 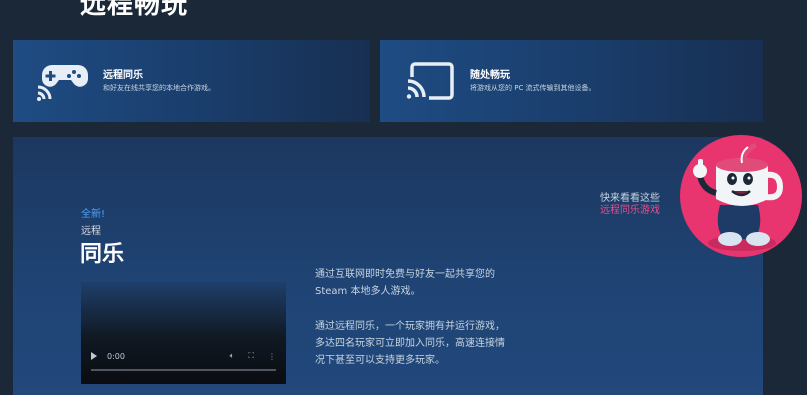 I want to click on remote-play-together-card: 远程同乐 和好友在线共享您的本地合作游戏。, so click(x=191, y=81).